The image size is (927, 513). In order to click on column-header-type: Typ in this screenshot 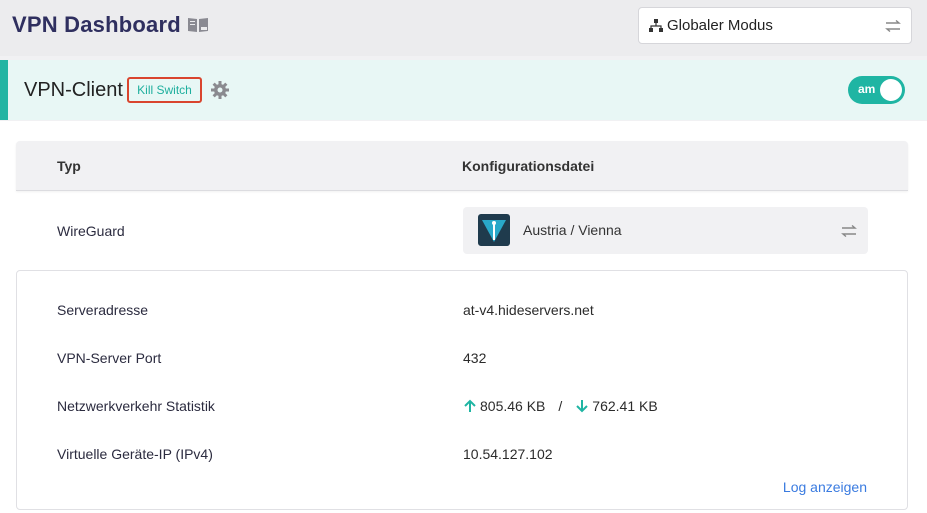, I will do `click(69, 166)`.